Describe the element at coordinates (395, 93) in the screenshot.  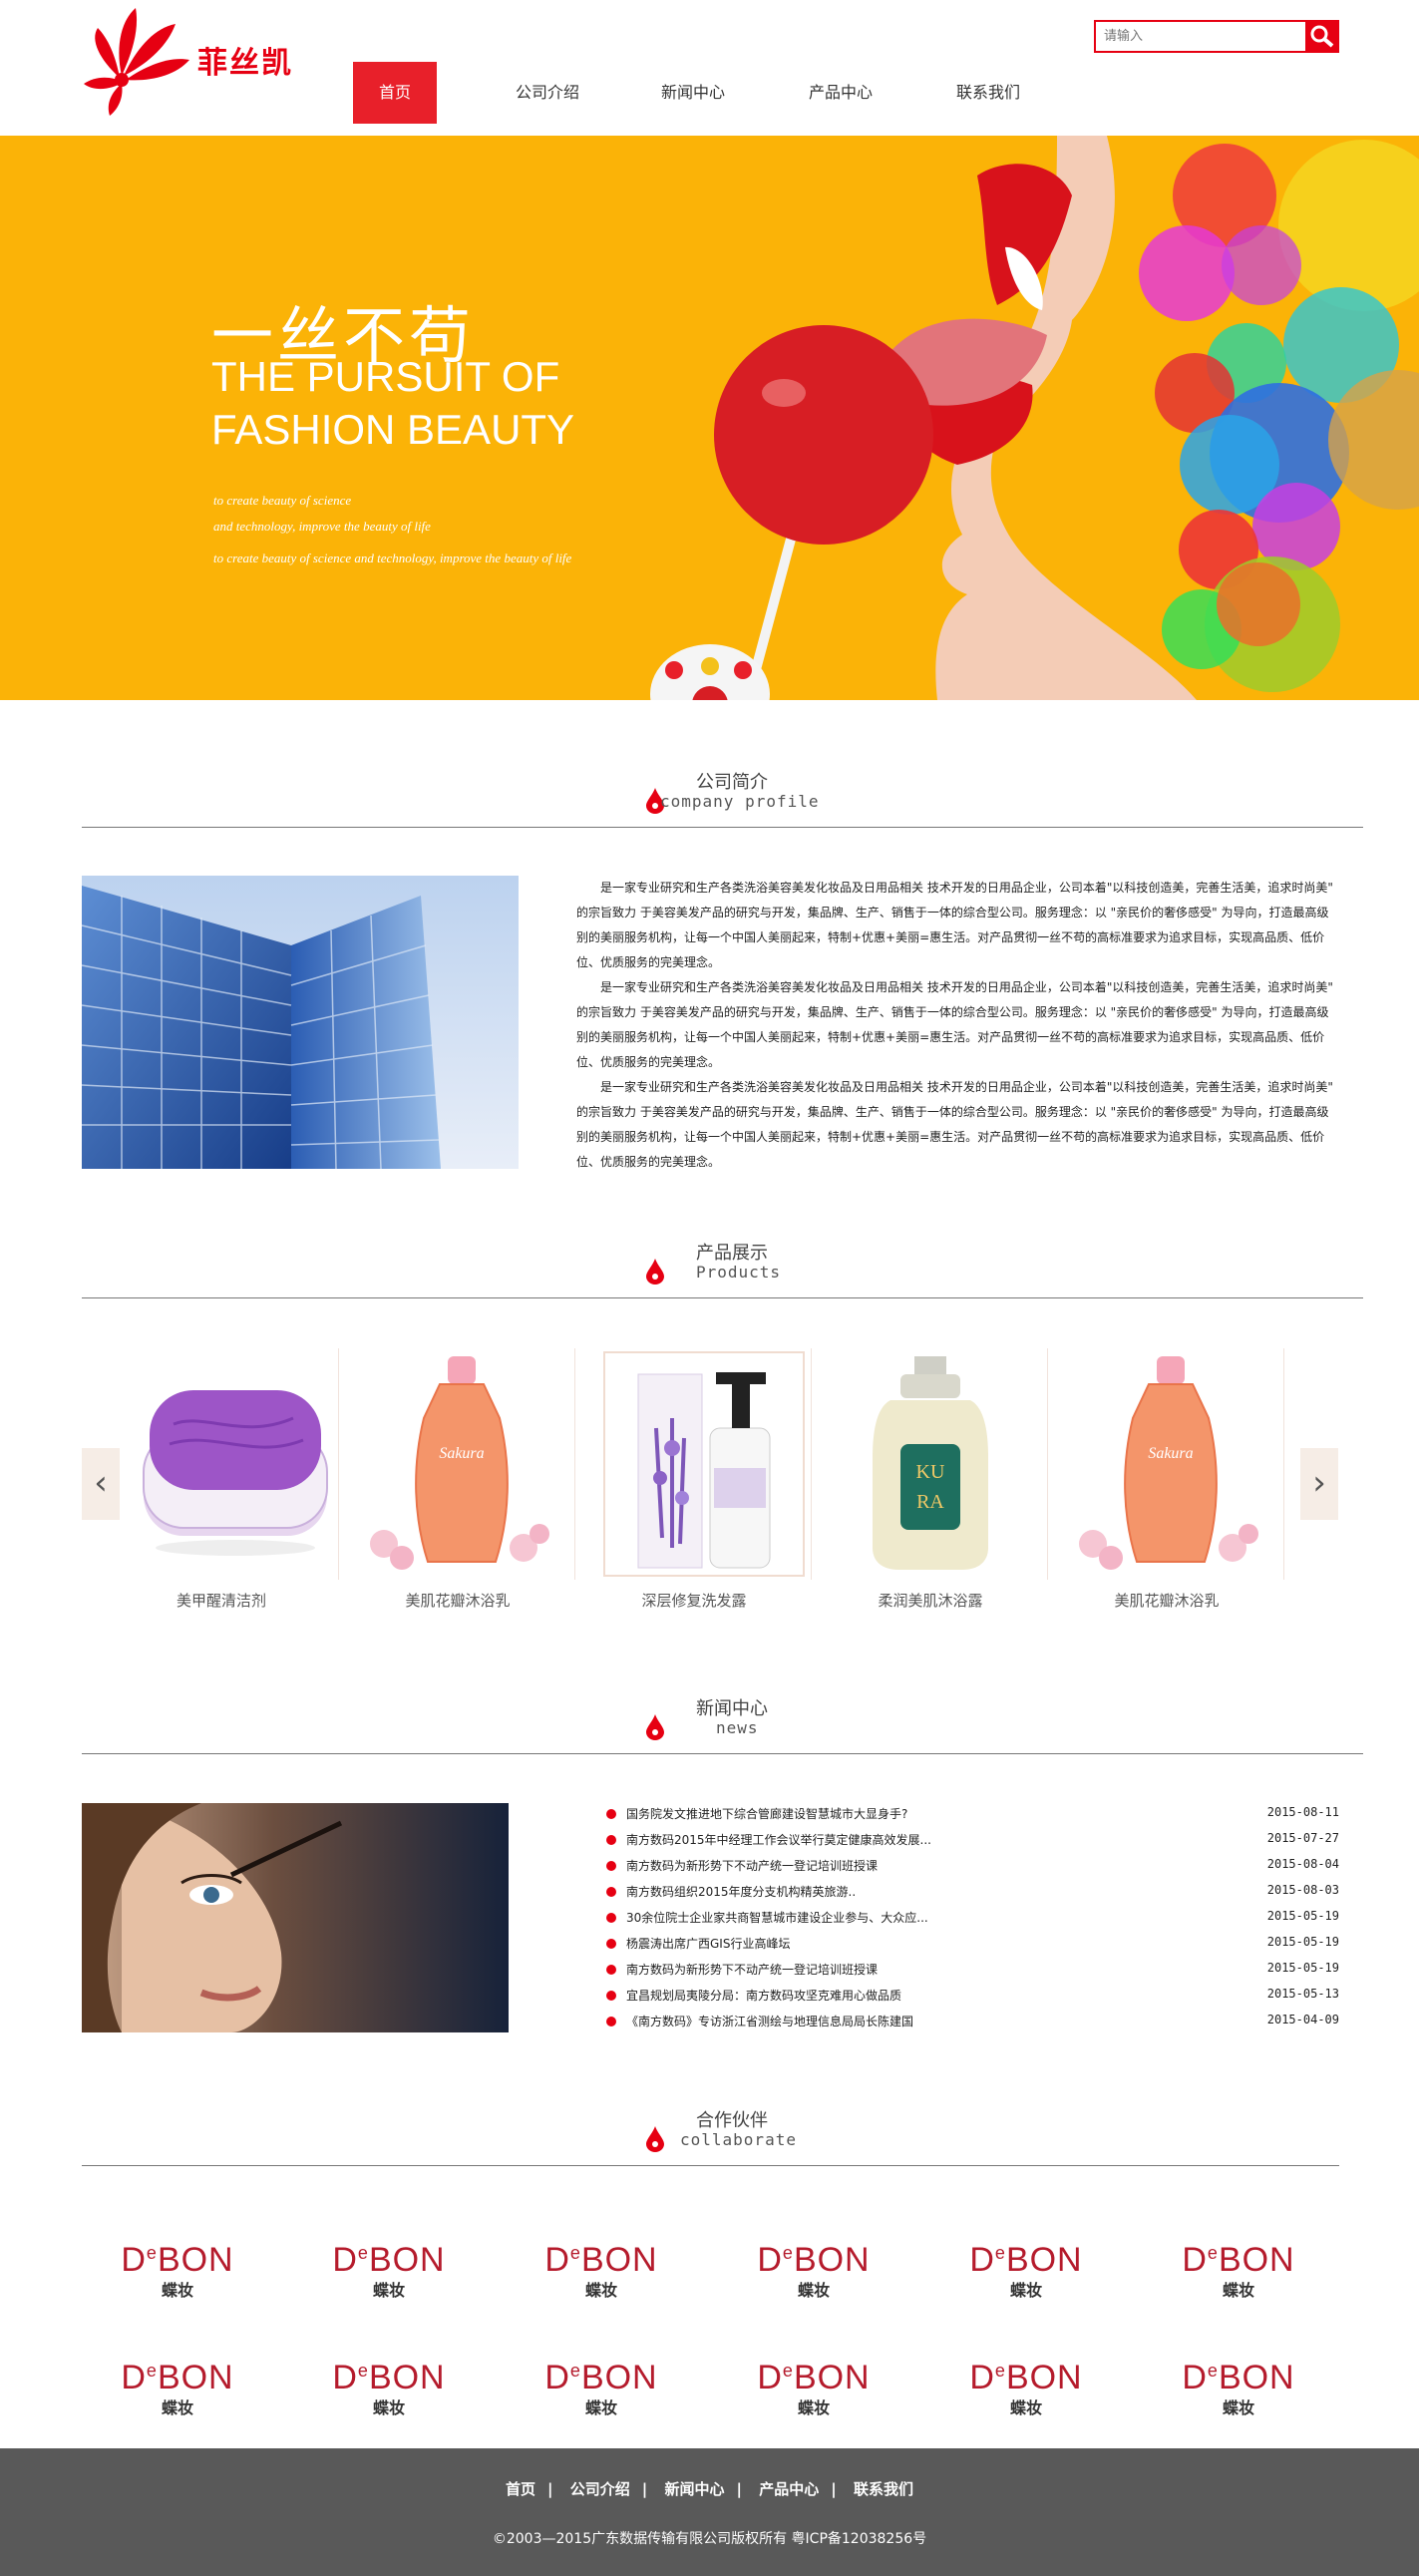
I see `nav-item-home: 首页` at that location.